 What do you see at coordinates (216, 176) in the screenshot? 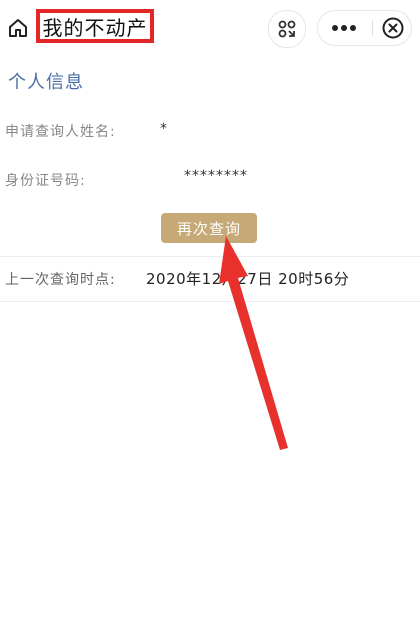
I see `id-number-value: ********` at bounding box center [216, 176].